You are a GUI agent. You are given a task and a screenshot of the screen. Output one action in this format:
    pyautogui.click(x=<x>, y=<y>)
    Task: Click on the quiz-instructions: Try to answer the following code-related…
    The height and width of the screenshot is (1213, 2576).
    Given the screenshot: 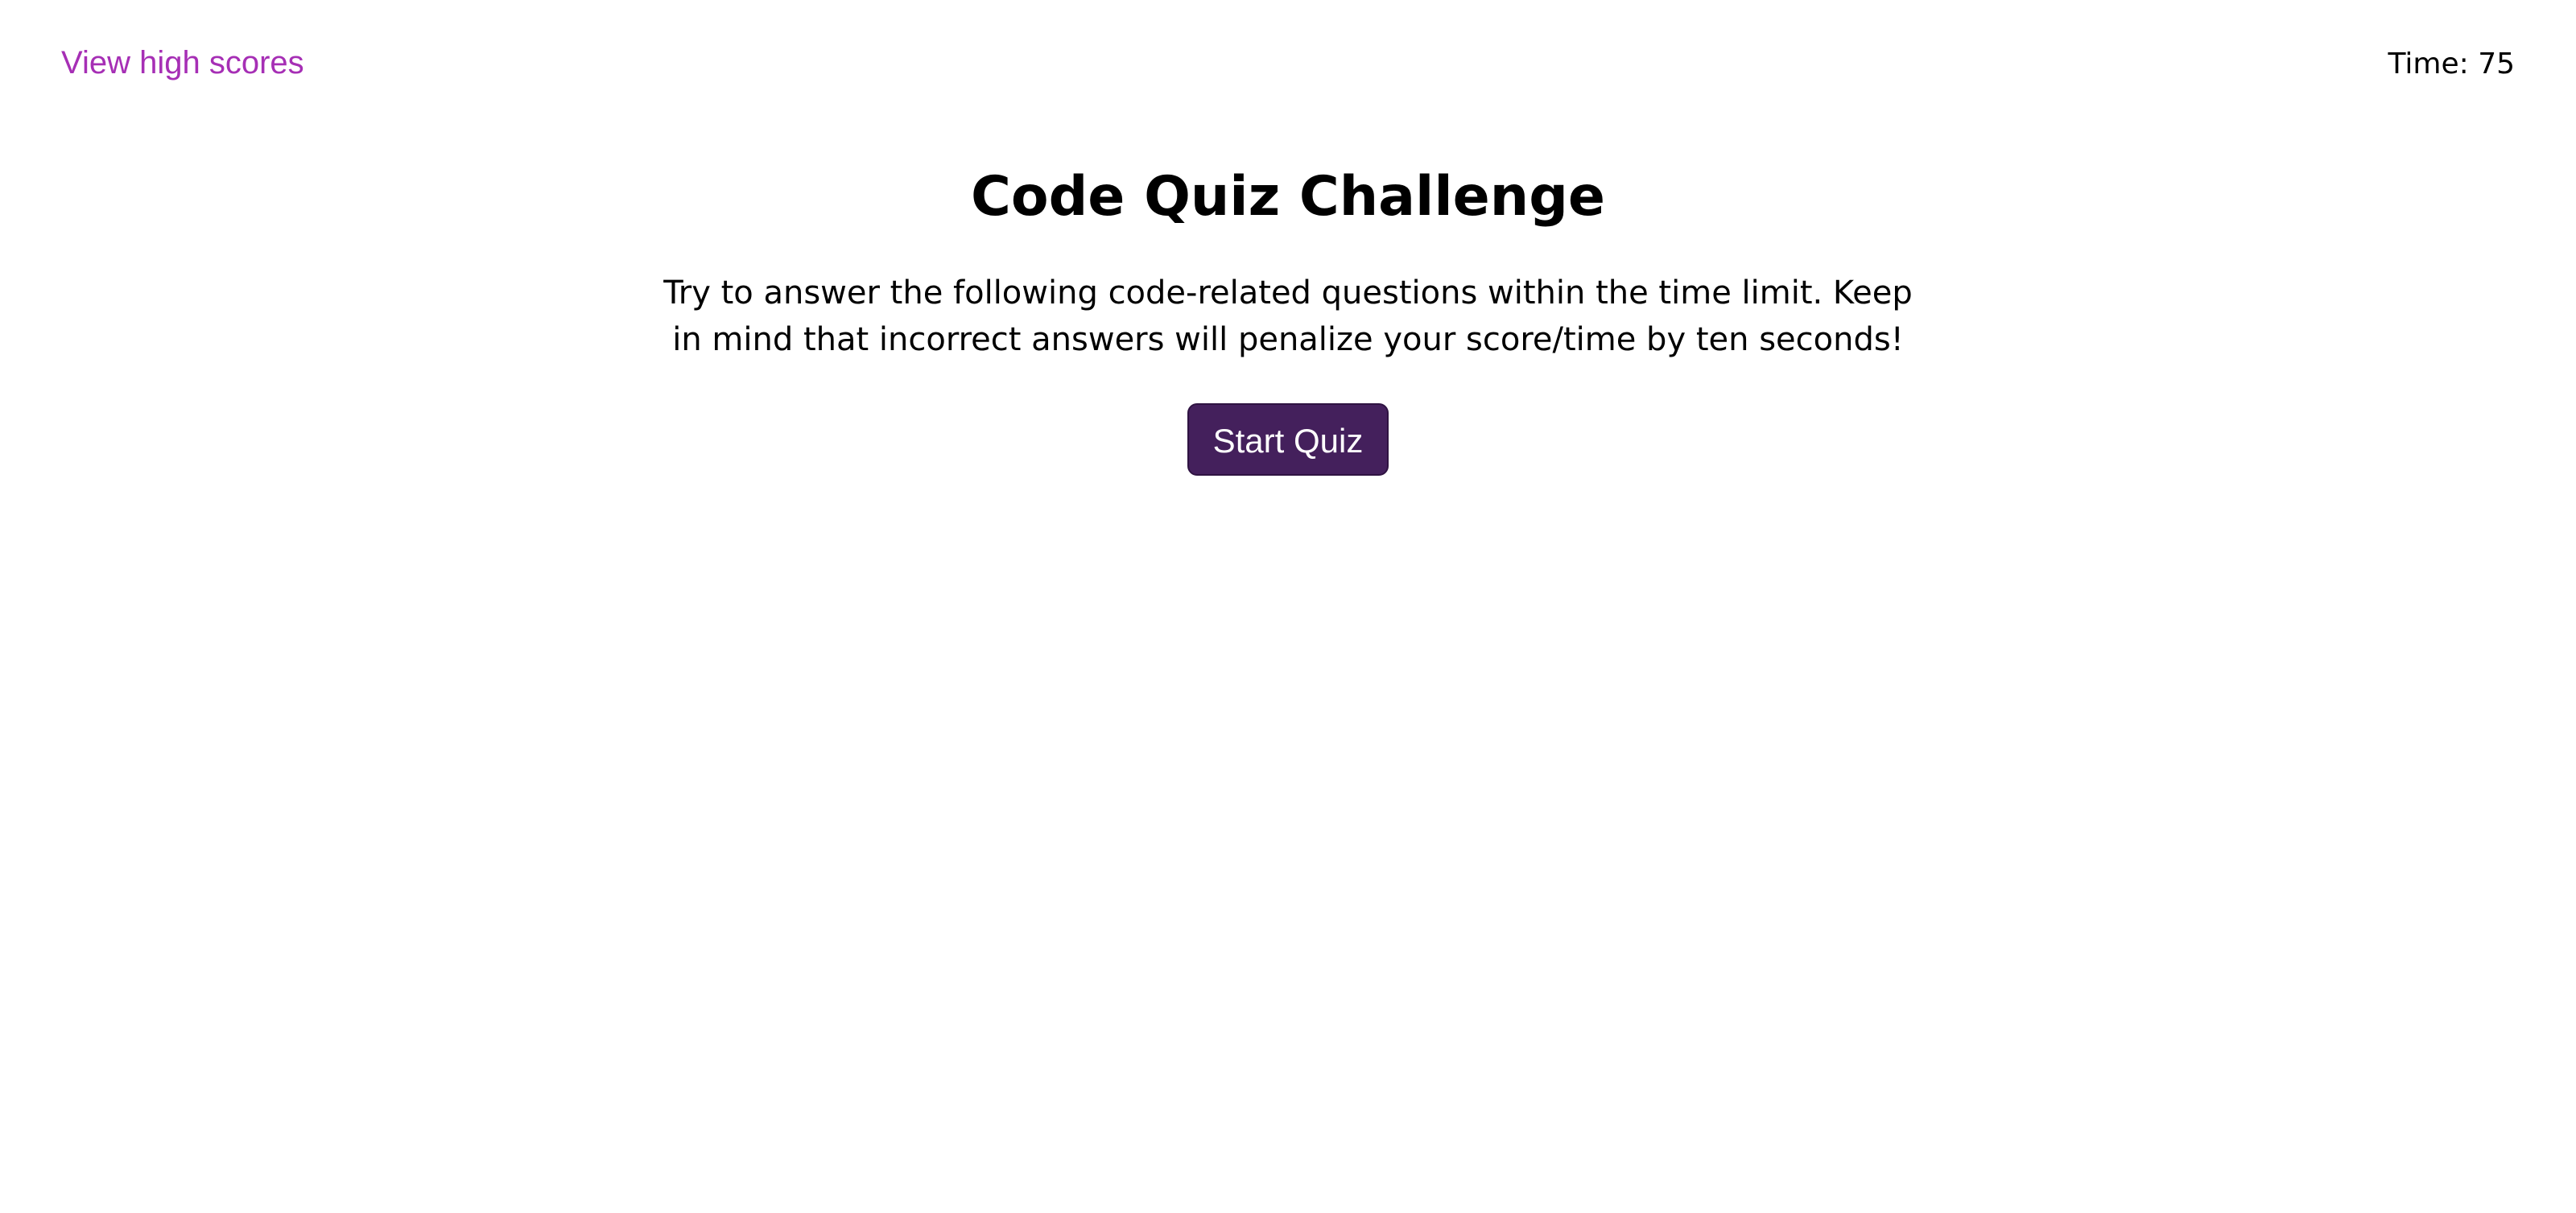 What is the action you would take?
    pyautogui.click(x=1288, y=316)
    